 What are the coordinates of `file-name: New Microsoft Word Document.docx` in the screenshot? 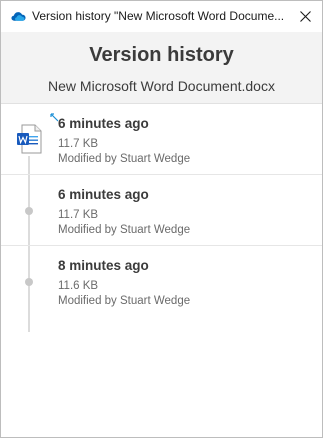 It's located at (161, 86).